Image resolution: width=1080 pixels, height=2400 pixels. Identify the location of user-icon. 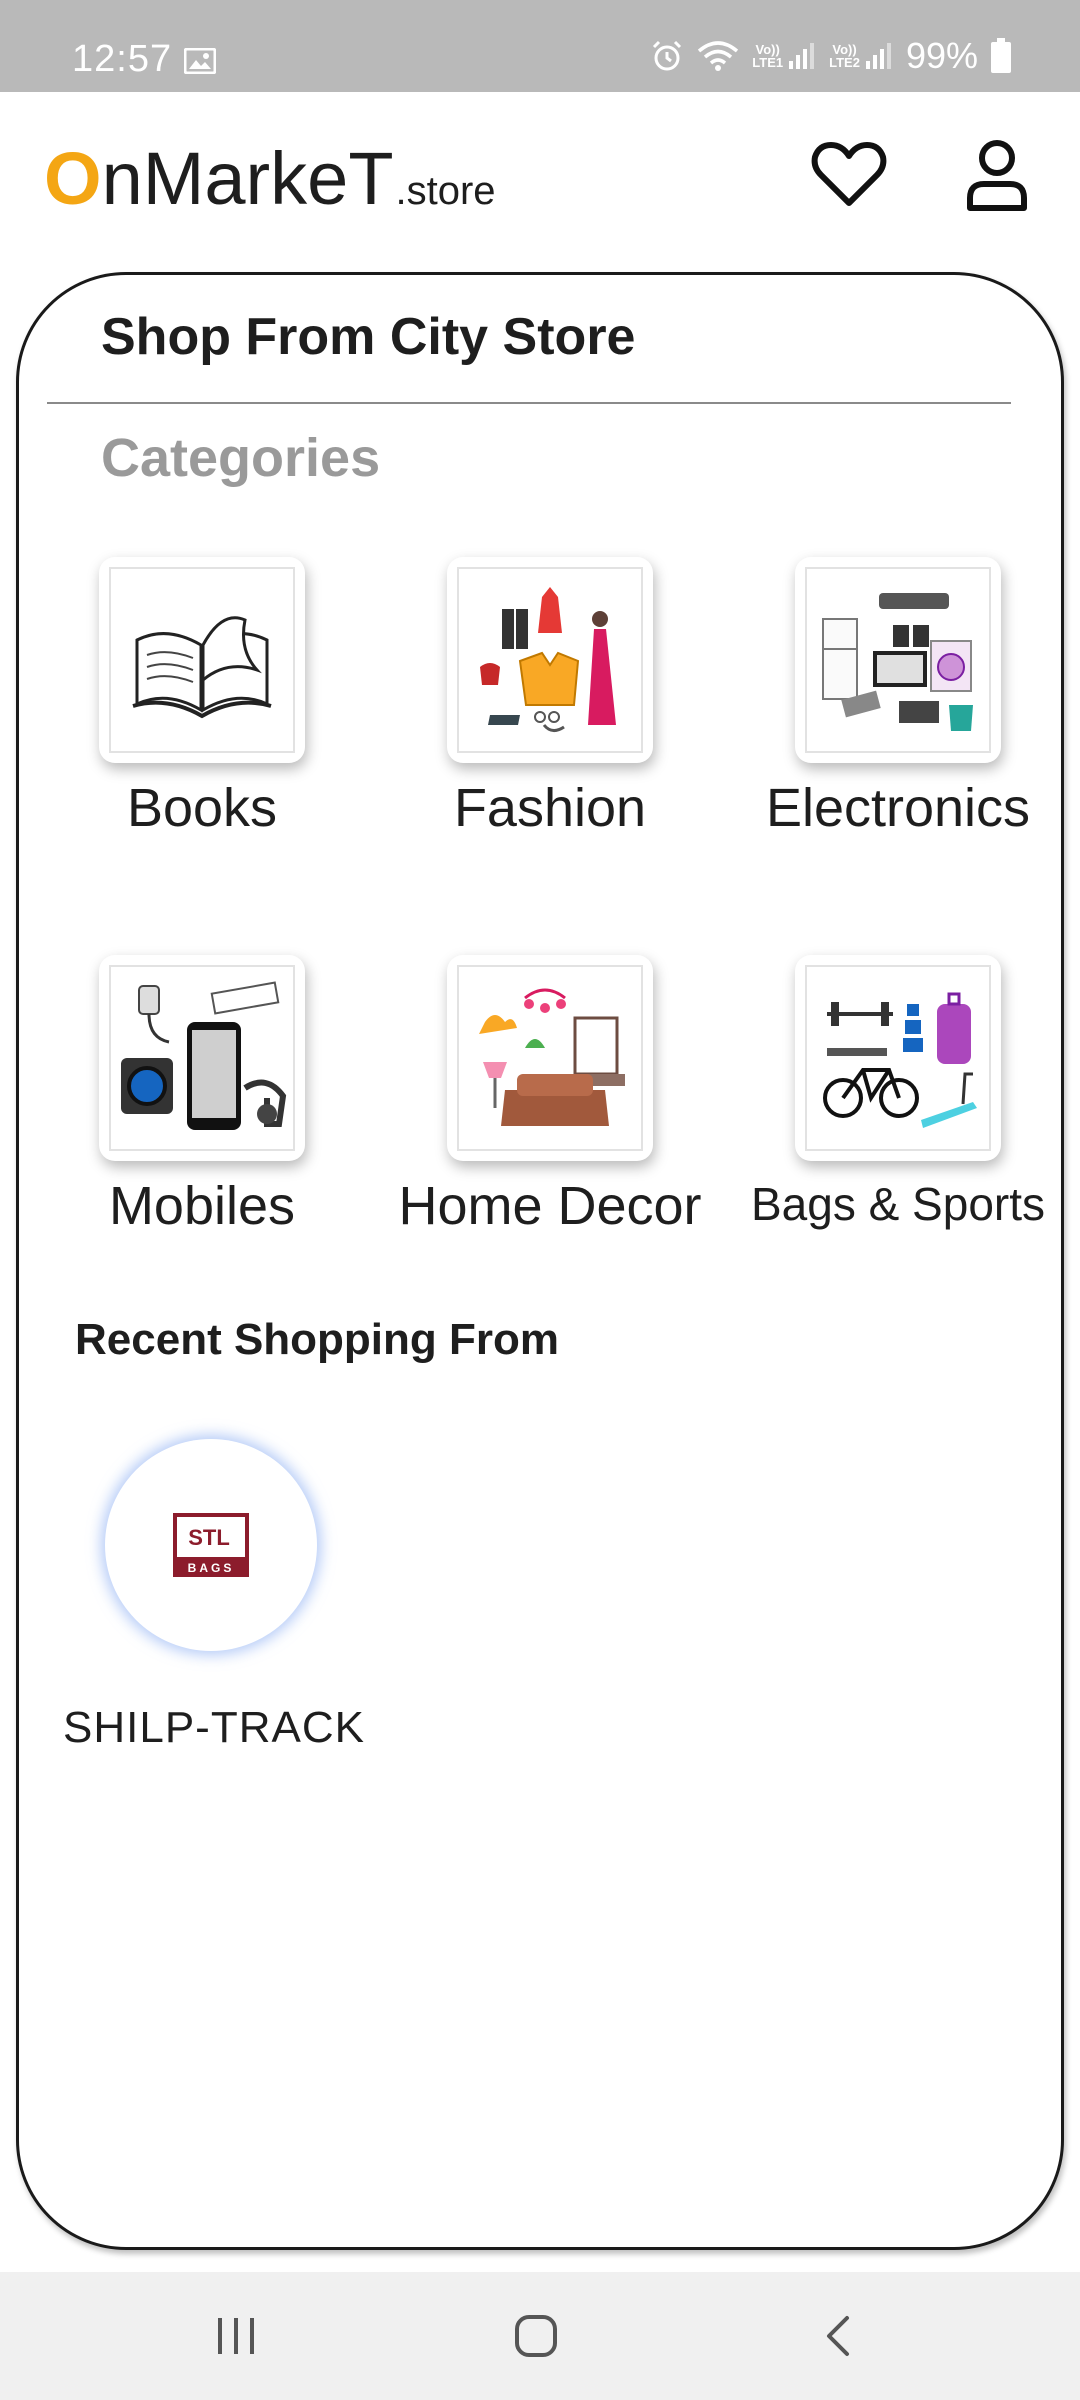
(997, 175).